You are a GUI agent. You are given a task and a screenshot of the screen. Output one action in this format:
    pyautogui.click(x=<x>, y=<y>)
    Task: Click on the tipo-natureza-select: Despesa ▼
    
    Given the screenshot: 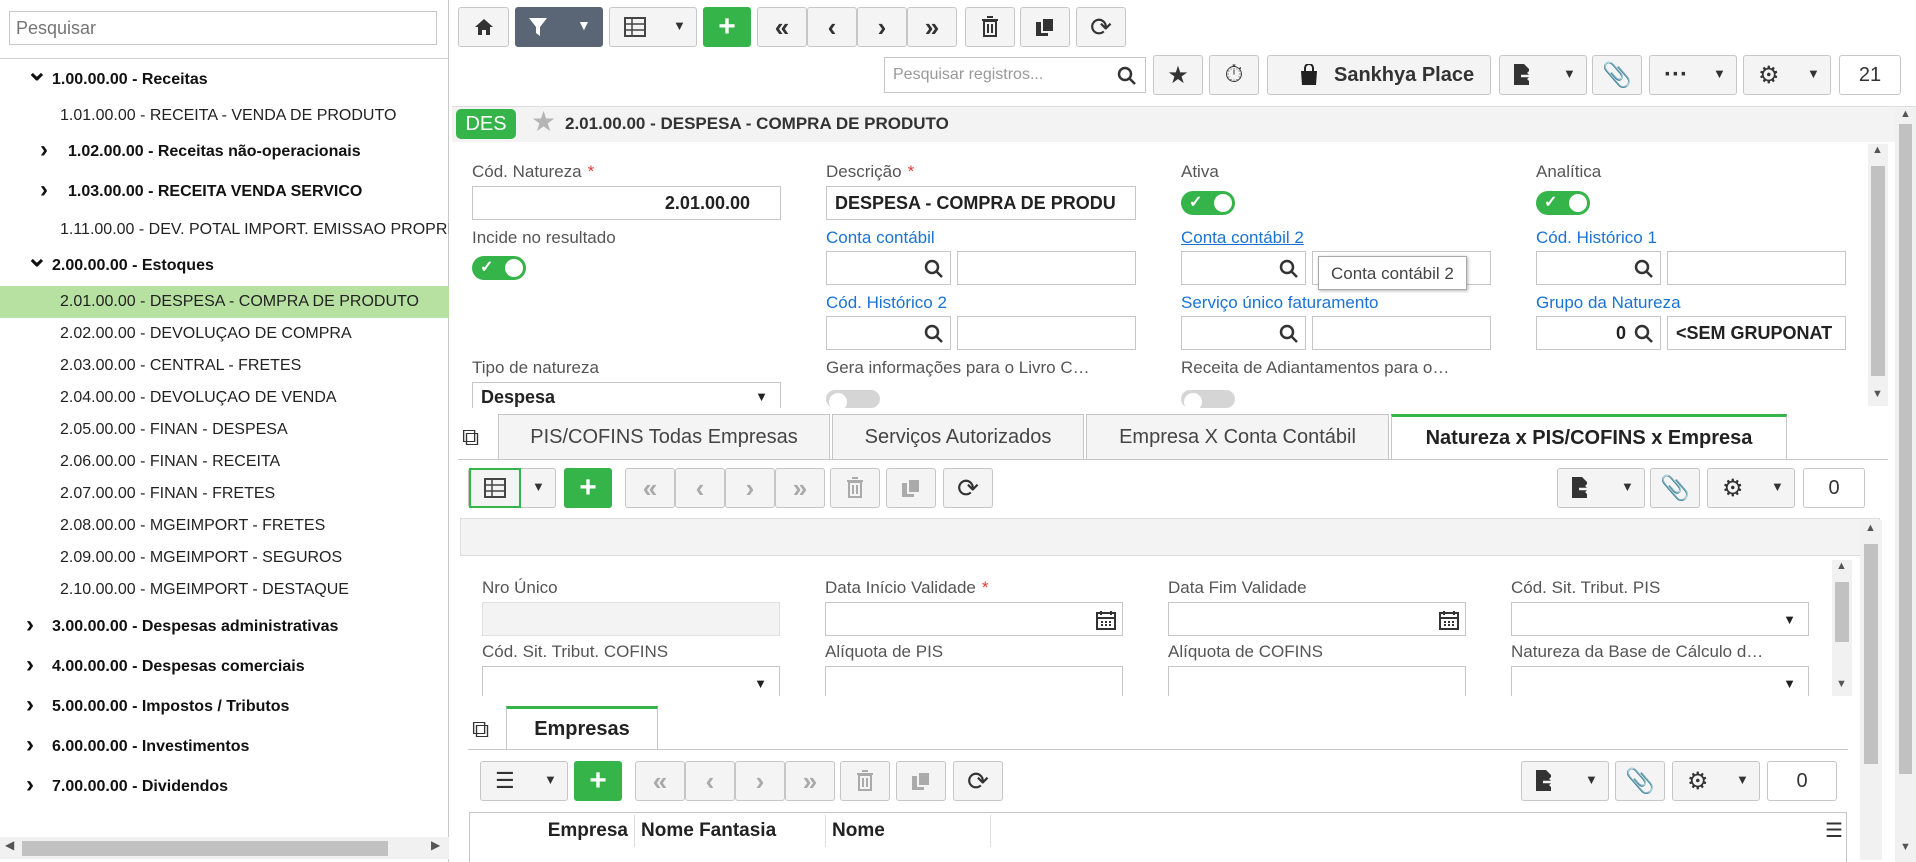 What is the action you would take?
    pyautogui.click(x=626, y=395)
    